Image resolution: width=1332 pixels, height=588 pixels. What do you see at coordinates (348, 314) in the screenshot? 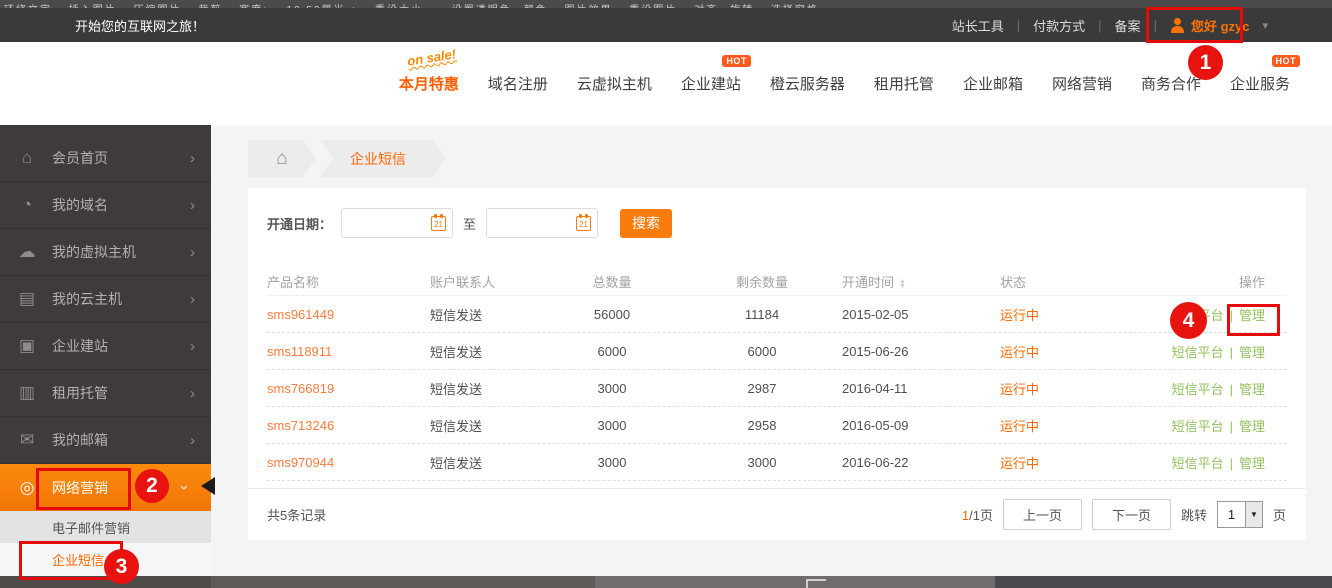
I see `product-link: sms961449` at bounding box center [348, 314].